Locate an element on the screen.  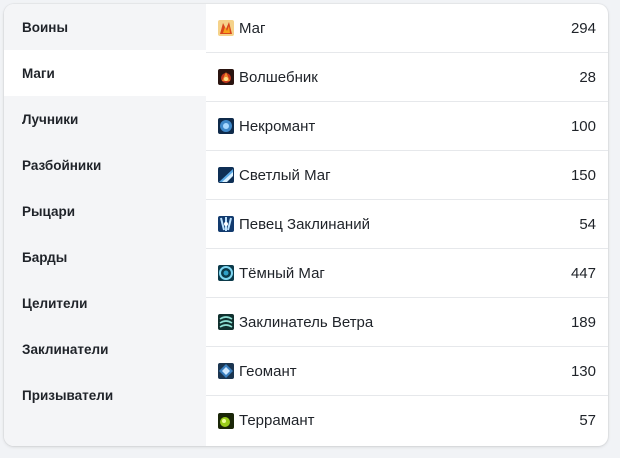
light-mage-icon is located at coordinates (226, 175).